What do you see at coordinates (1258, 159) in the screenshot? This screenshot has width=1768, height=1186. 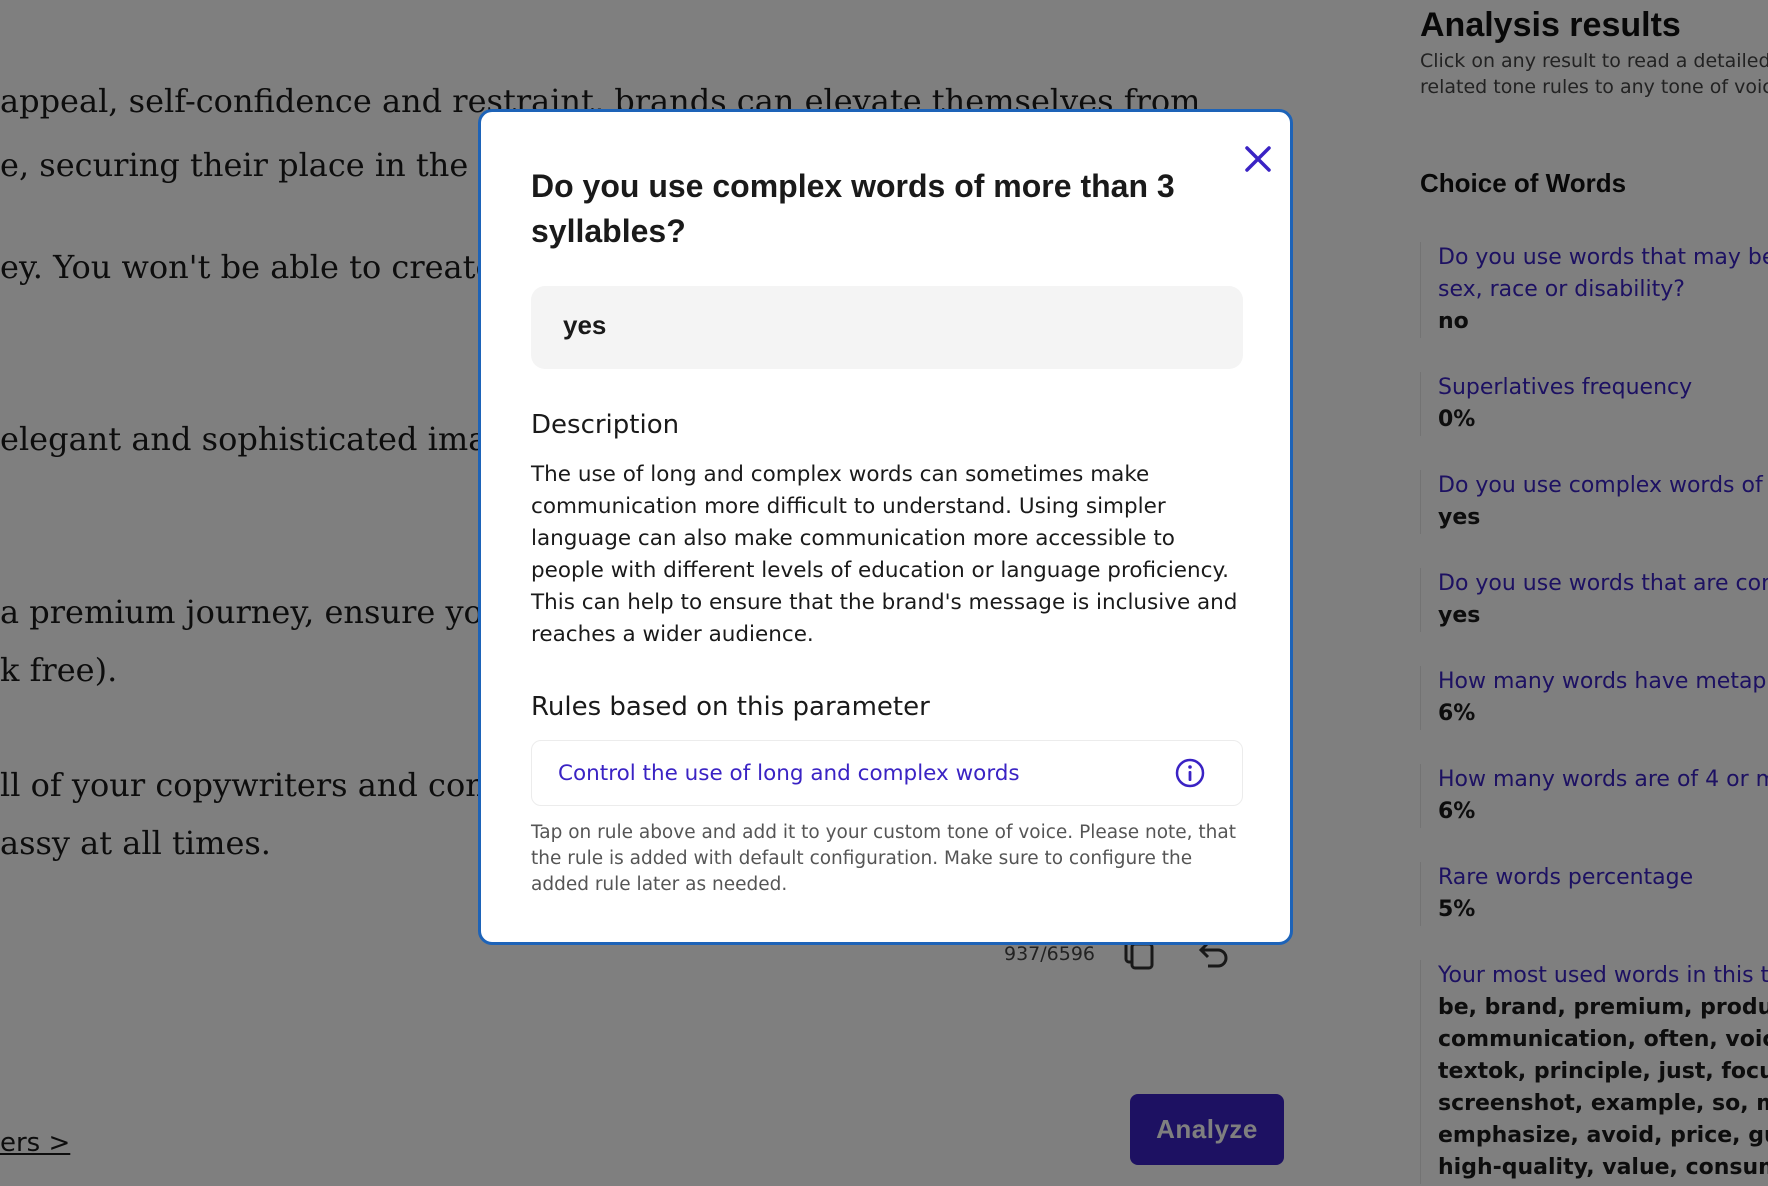 I see `close-icon` at bounding box center [1258, 159].